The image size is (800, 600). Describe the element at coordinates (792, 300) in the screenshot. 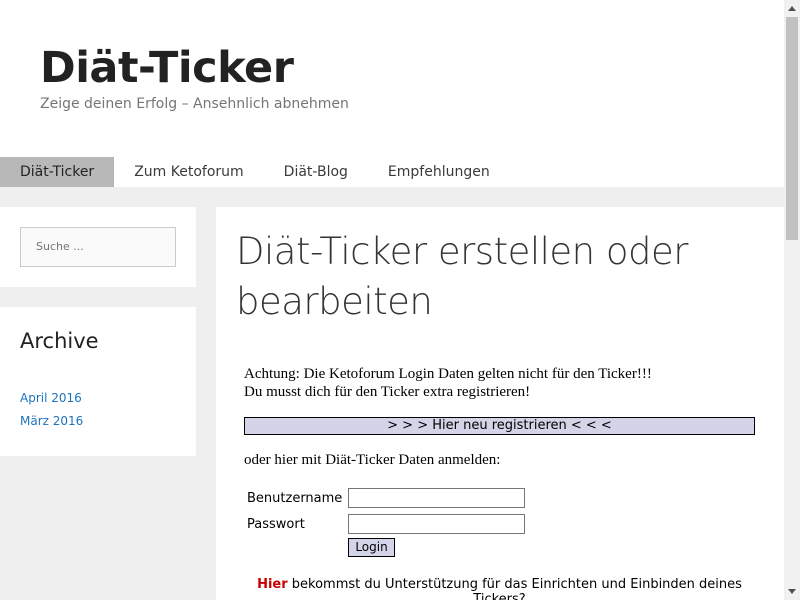

I see `page-scrollbar` at that location.